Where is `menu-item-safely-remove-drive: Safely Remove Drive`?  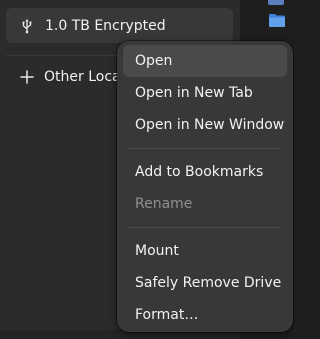 menu-item-safely-remove-drive: Safely Remove Drive is located at coordinates (205, 283).